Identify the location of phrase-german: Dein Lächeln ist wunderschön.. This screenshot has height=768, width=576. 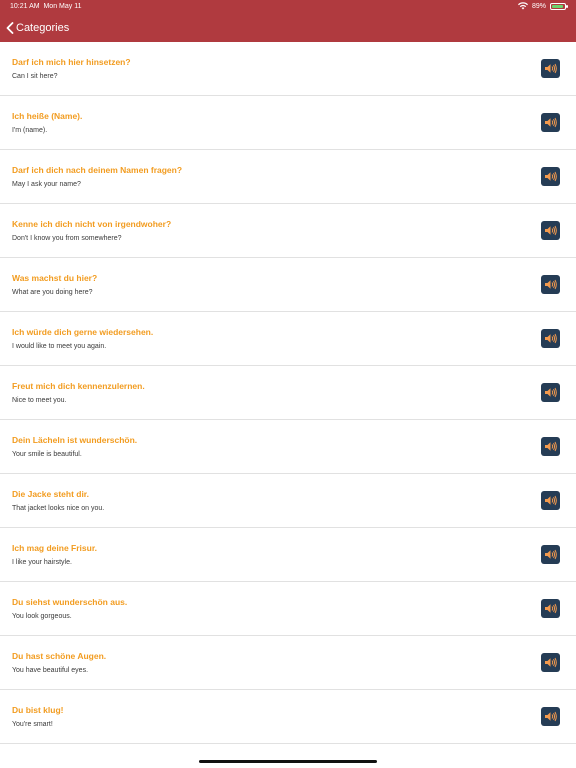
(75, 440).